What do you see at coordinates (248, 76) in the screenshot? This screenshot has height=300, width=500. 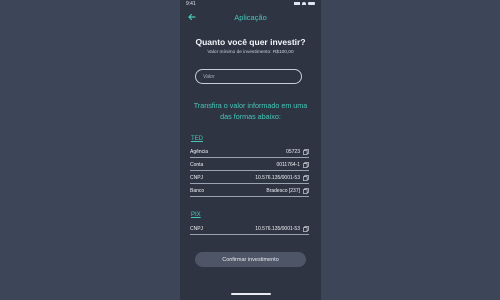 I see `valor-input` at bounding box center [248, 76].